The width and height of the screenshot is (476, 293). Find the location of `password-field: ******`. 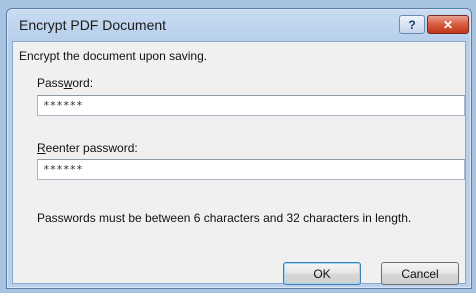

password-field: ****** is located at coordinates (251, 105).